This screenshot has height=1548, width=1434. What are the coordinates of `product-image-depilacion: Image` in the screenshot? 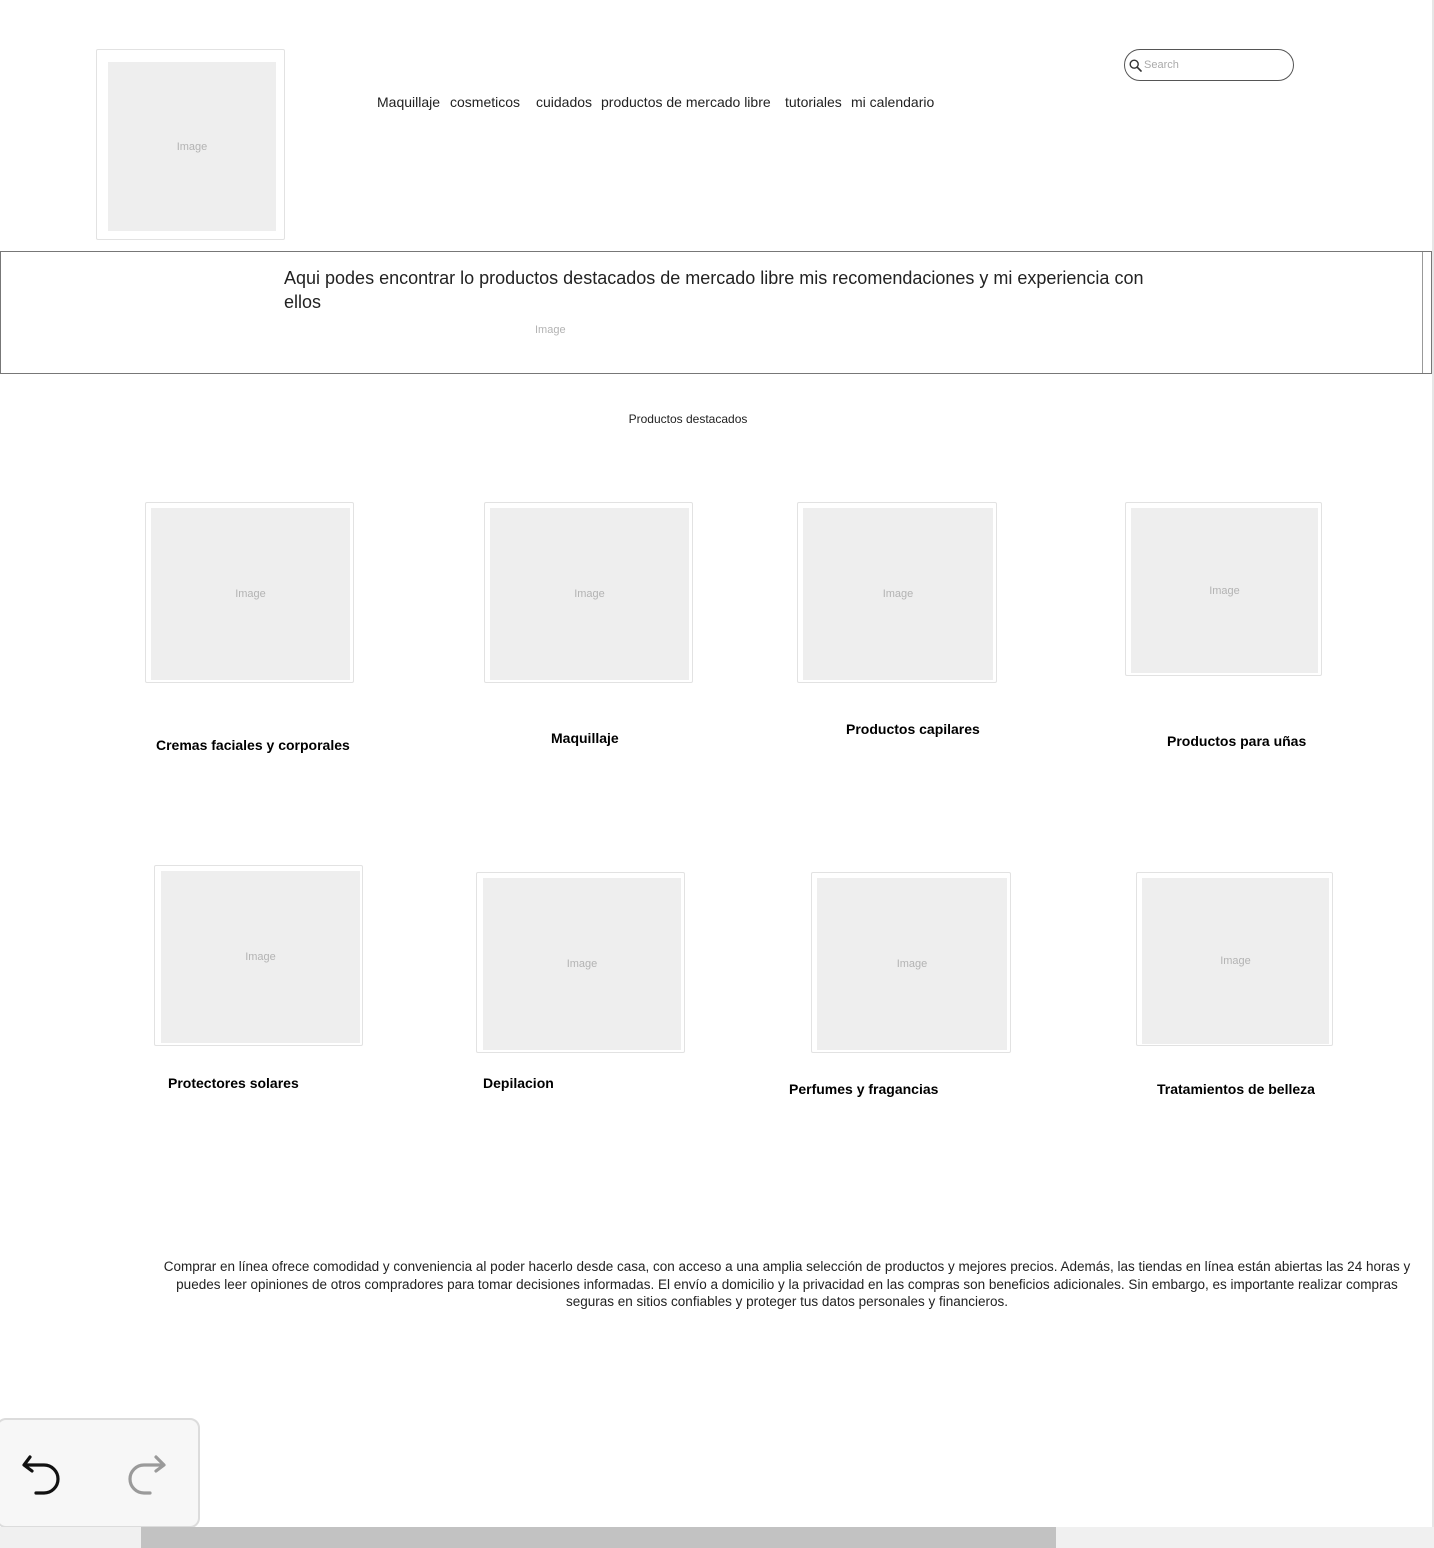 It's located at (580, 962).